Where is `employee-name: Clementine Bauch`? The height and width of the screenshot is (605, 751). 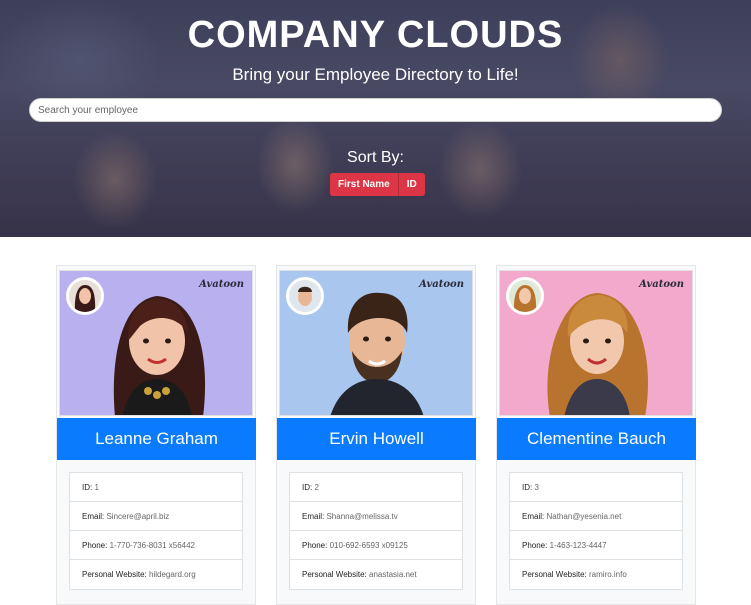
employee-name: Clementine Bauch is located at coordinates (596, 439).